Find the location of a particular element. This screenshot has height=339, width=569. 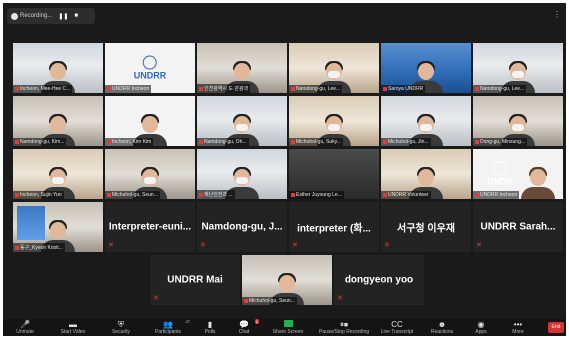

toolbar-share-screen-button: Share Screen is located at coordinates (288, 327).